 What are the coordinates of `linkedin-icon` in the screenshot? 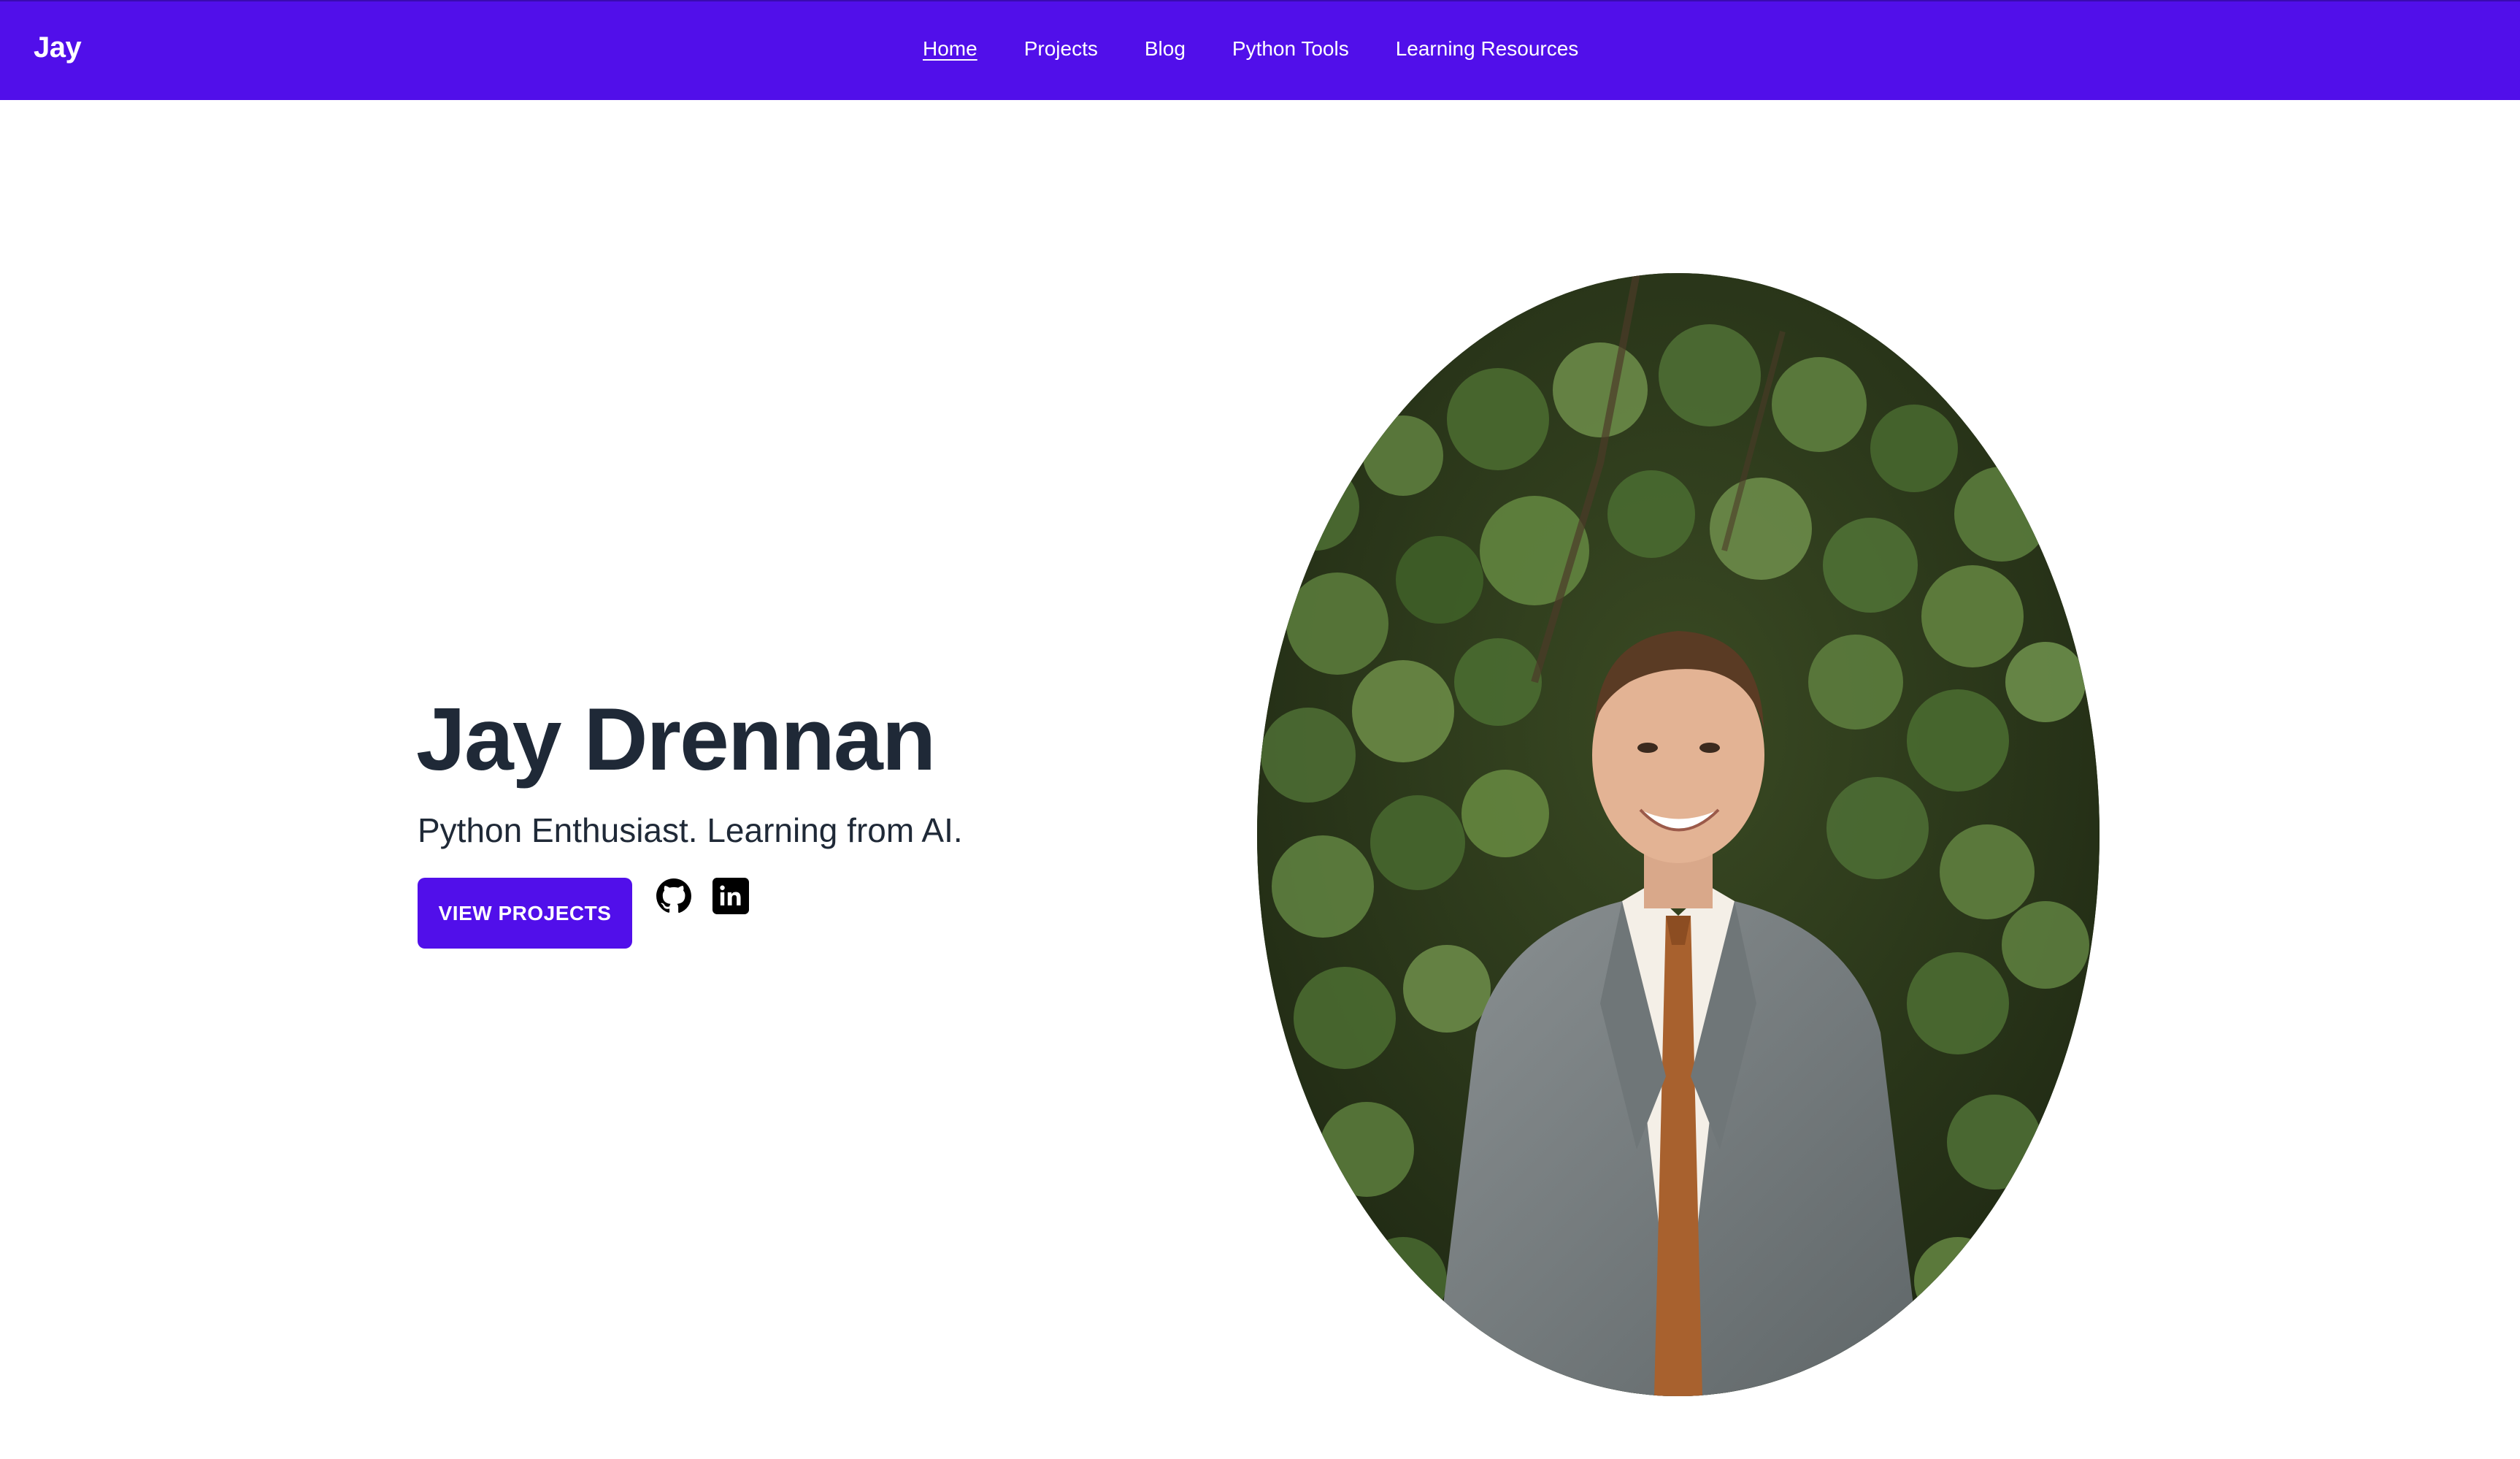 It's located at (730, 896).